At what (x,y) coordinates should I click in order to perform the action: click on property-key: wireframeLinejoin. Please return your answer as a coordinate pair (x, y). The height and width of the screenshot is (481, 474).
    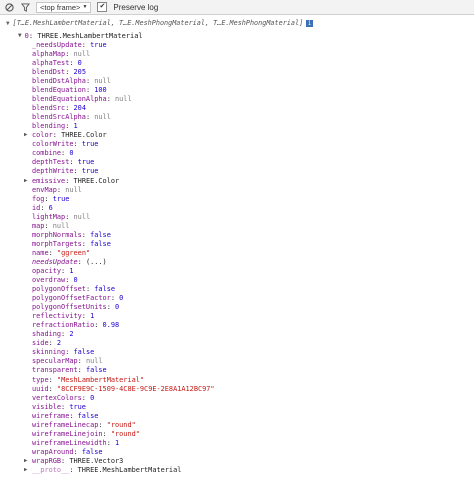
    Looking at the image, I should click on (67, 433).